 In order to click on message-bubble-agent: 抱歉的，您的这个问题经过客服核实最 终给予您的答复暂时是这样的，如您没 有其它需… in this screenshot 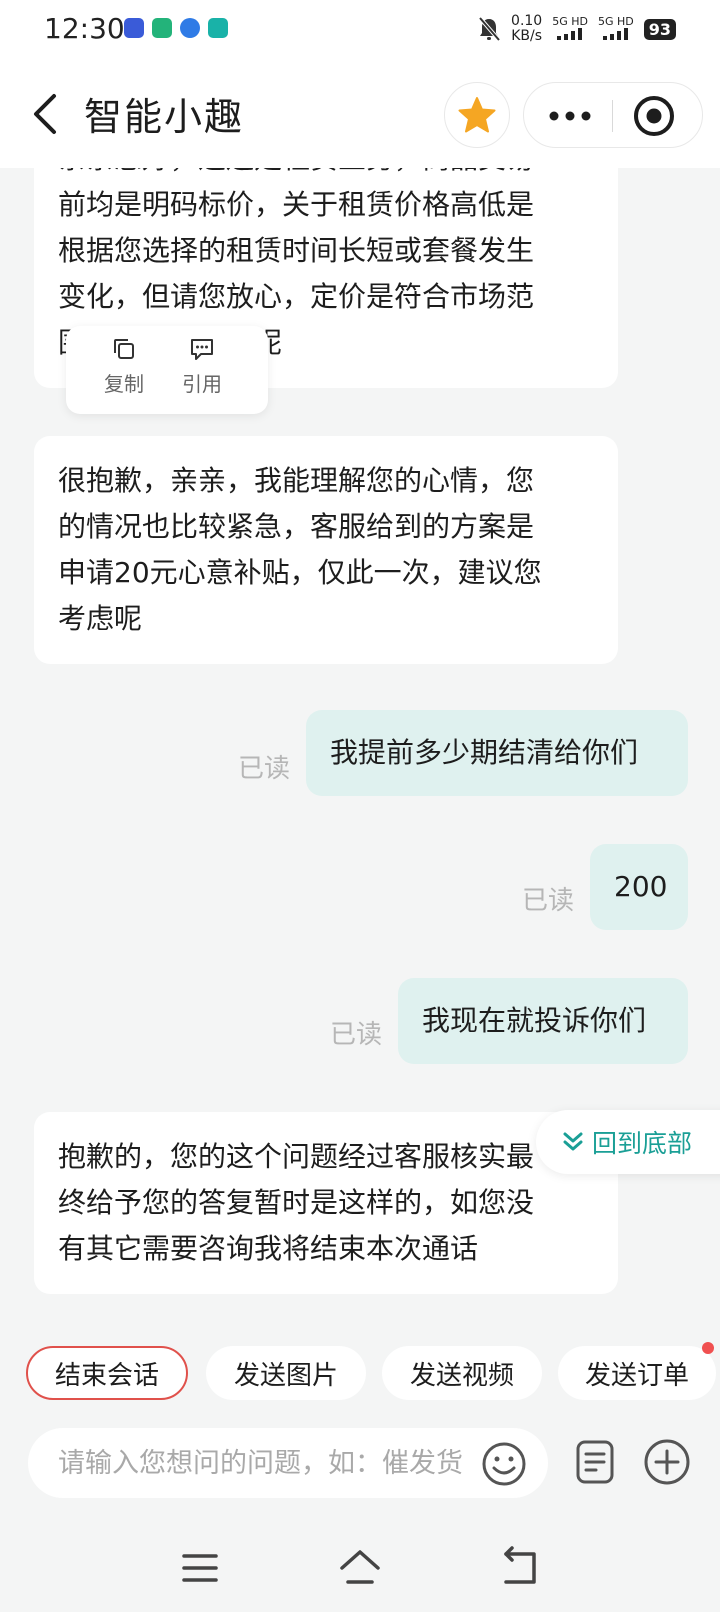, I will do `click(326, 1203)`.